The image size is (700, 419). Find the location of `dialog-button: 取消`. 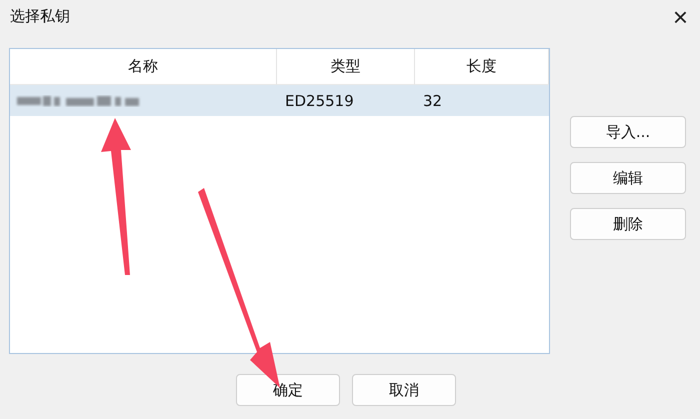

dialog-button: 取消 is located at coordinates (404, 390).